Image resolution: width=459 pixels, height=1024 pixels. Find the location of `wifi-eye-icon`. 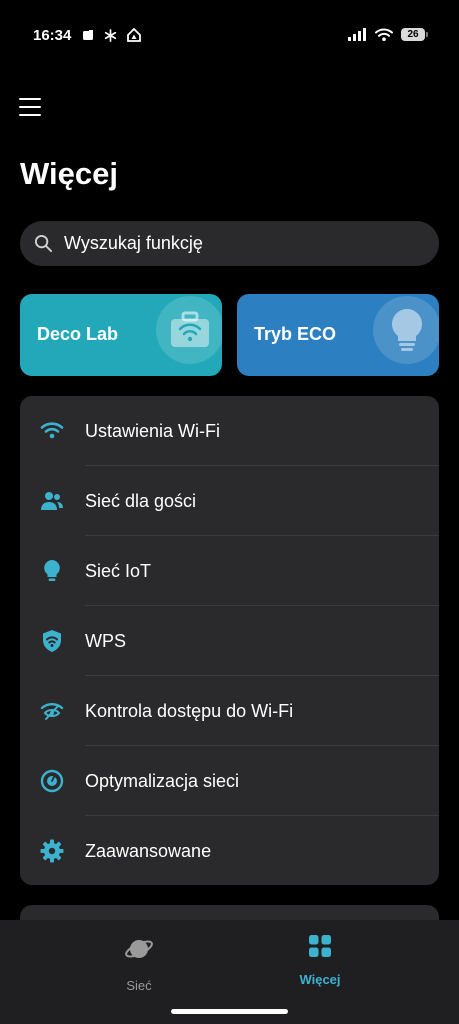

wifi-eye-icon is located at coordinates (52, 711).